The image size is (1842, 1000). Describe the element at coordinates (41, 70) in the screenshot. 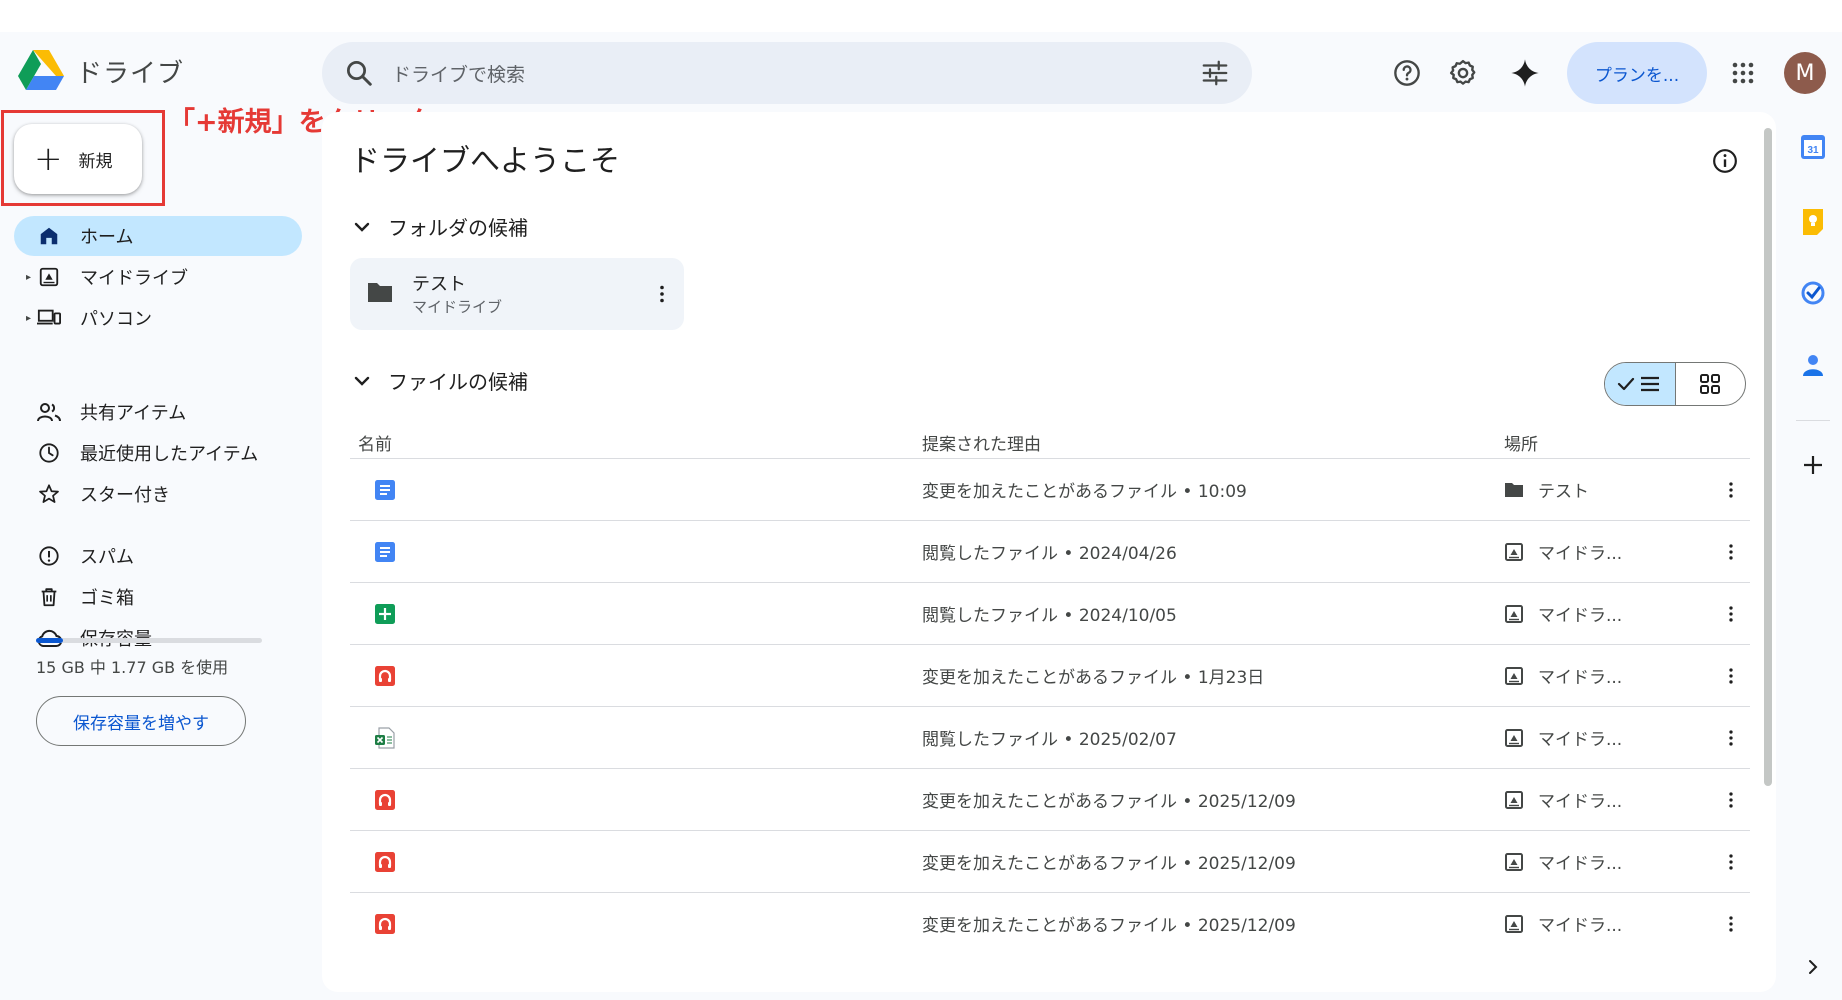

I see `drive-logo-icon` at that location.